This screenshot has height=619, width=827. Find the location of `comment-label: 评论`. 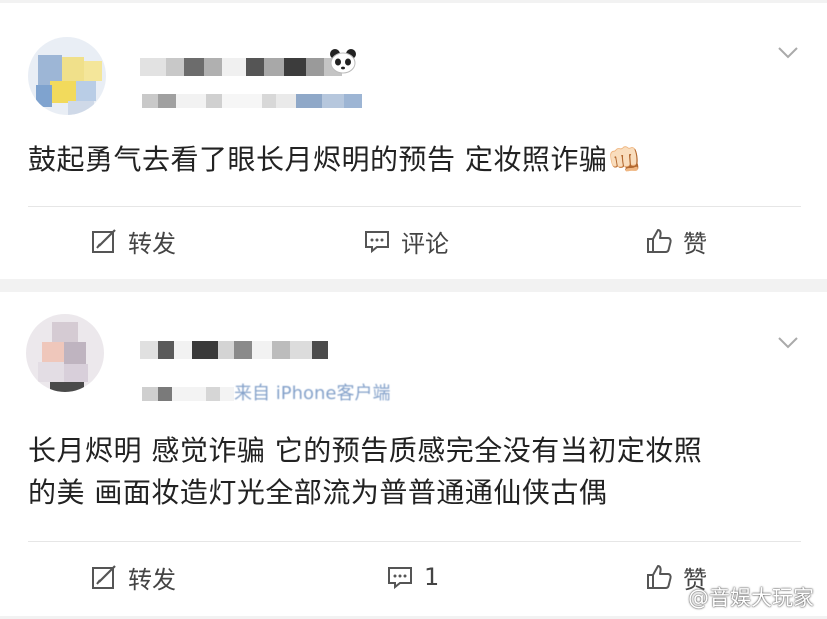

comment-label: 评论 is located at coordinates (425, 243).